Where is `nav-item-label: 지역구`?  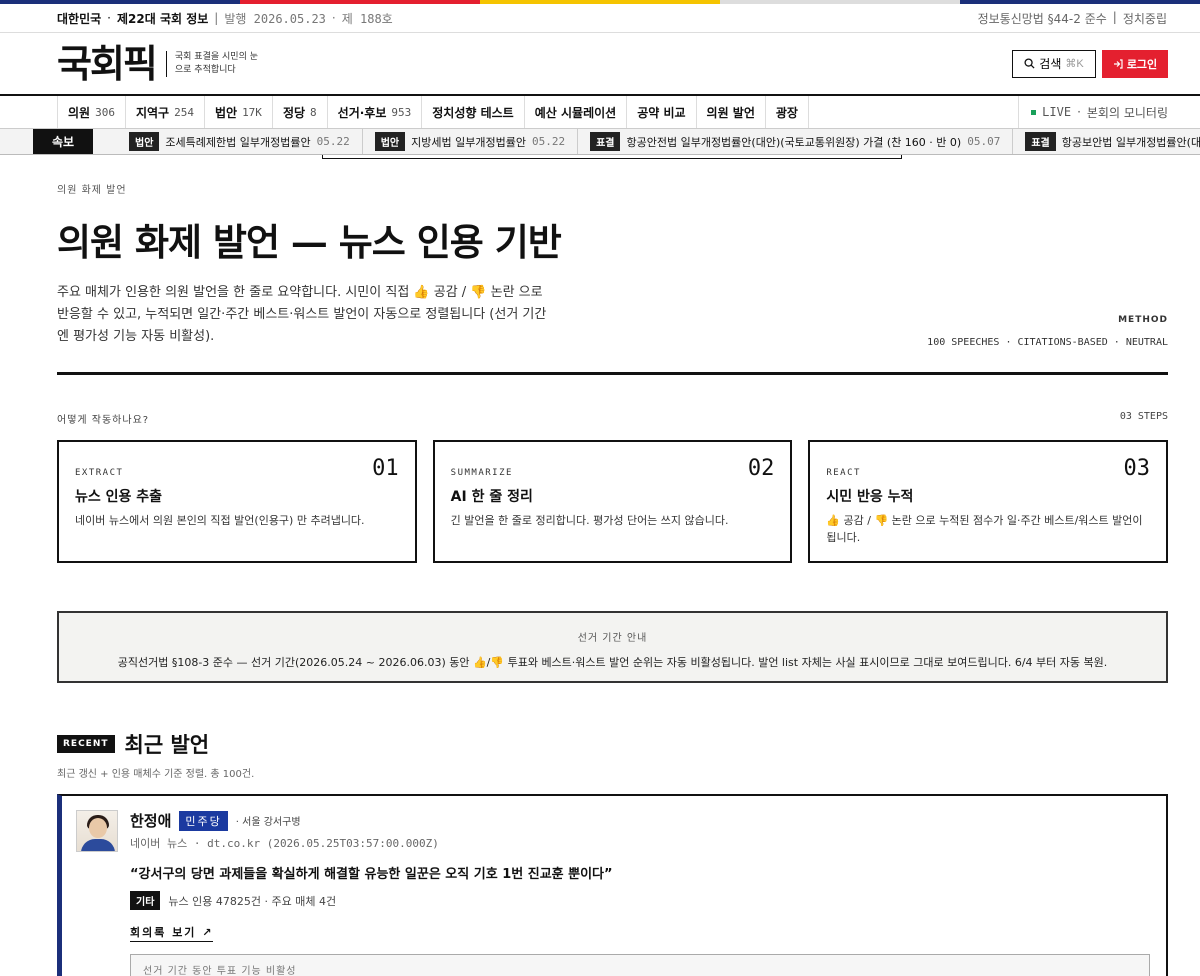 nav-item-label: 지역구 is located at coordinates (152, 112).